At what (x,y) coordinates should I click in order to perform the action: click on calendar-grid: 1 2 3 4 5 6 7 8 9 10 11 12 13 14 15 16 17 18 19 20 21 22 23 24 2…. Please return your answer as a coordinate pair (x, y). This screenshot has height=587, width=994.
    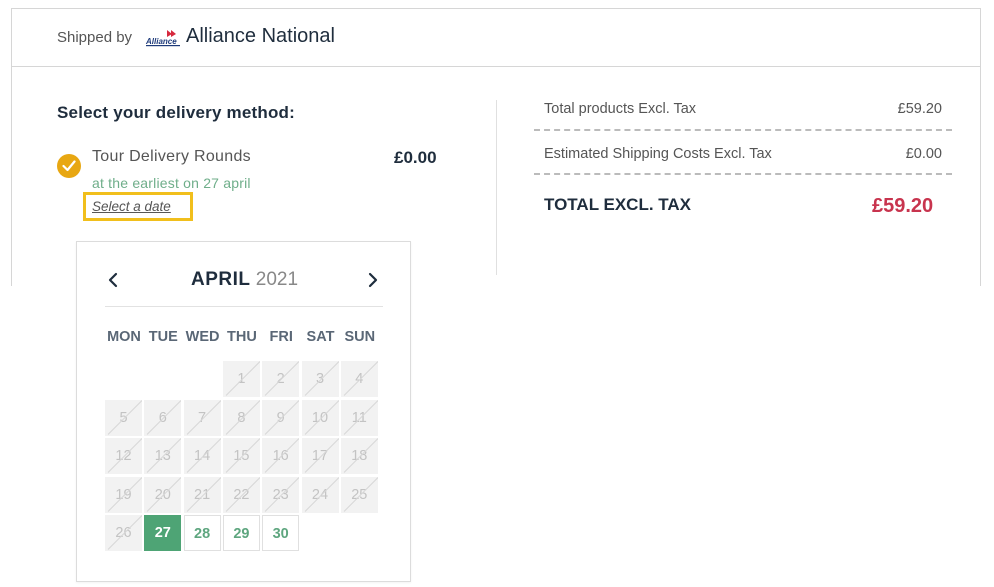
    Looking at the image, I should click on (245, 461).